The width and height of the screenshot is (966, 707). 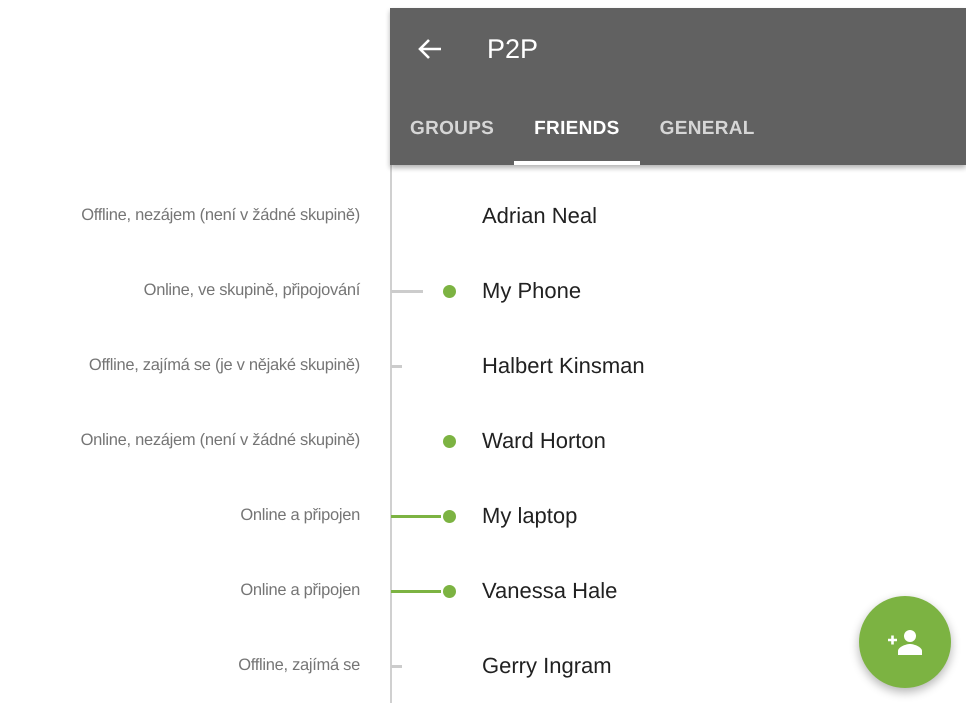 I want to click on status-annotation: Online, ve skupině, připojování, so click(x=252, y=290).